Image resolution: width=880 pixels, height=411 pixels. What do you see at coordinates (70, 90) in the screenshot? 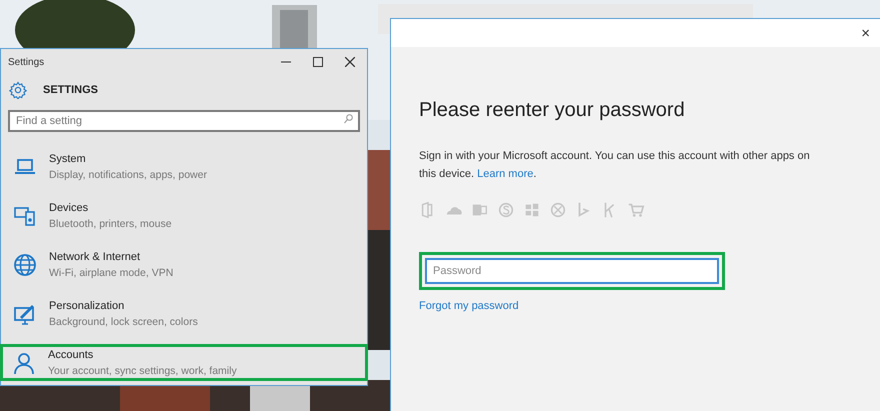
I see `settings-heading: SETTINGS` at bounding box center [70, 90].